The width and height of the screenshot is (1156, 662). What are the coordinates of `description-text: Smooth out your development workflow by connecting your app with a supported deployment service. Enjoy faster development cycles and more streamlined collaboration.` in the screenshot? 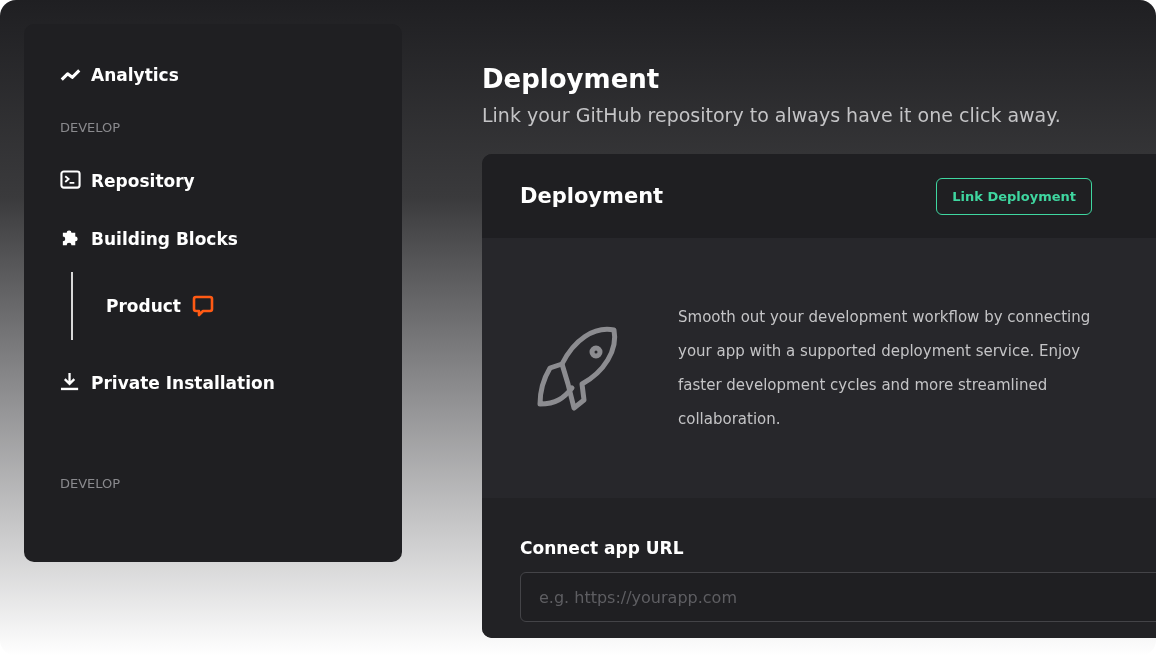 It's located at (885, 368).